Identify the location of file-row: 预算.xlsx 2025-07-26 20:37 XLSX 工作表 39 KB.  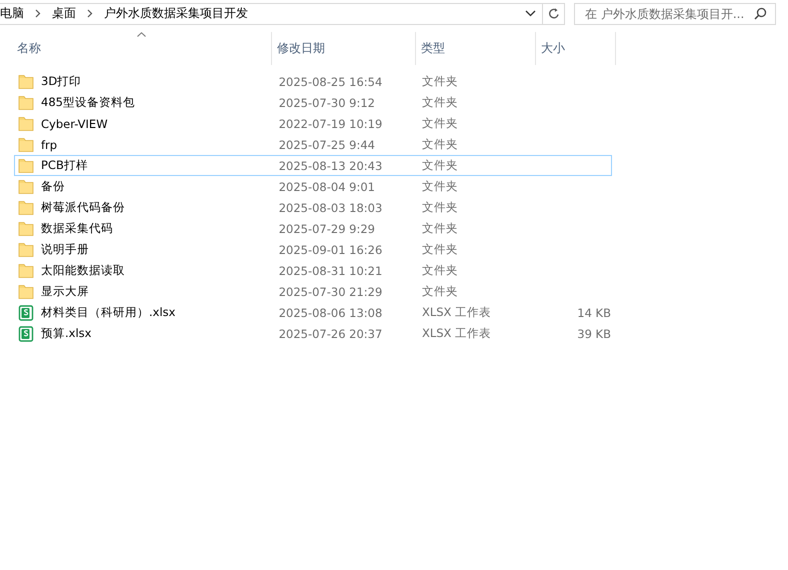
(313, 333).